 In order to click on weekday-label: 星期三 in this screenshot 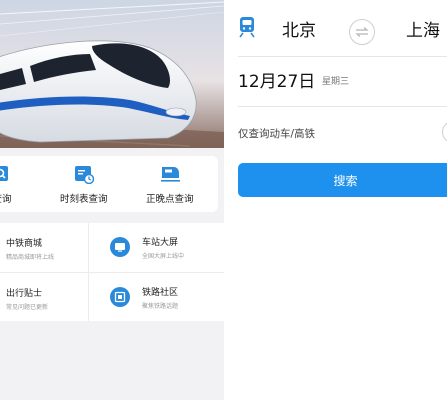, I will do `click(336, 82)`.